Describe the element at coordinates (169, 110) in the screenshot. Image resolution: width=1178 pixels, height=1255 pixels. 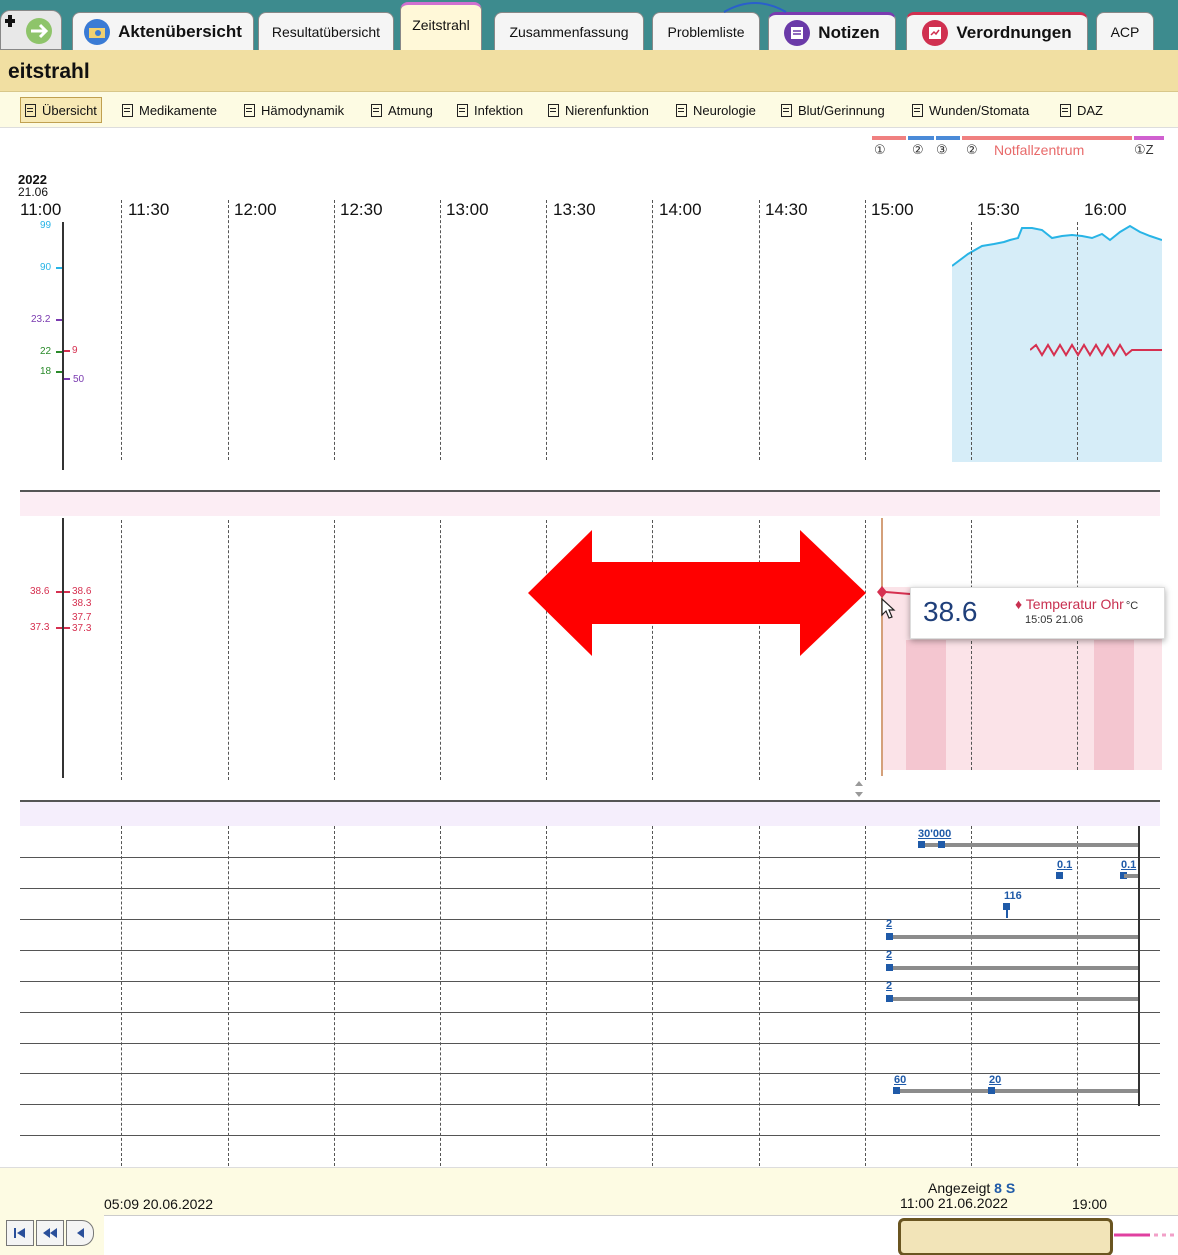
I see `subtab-medikamente: Medikamente` at that location.